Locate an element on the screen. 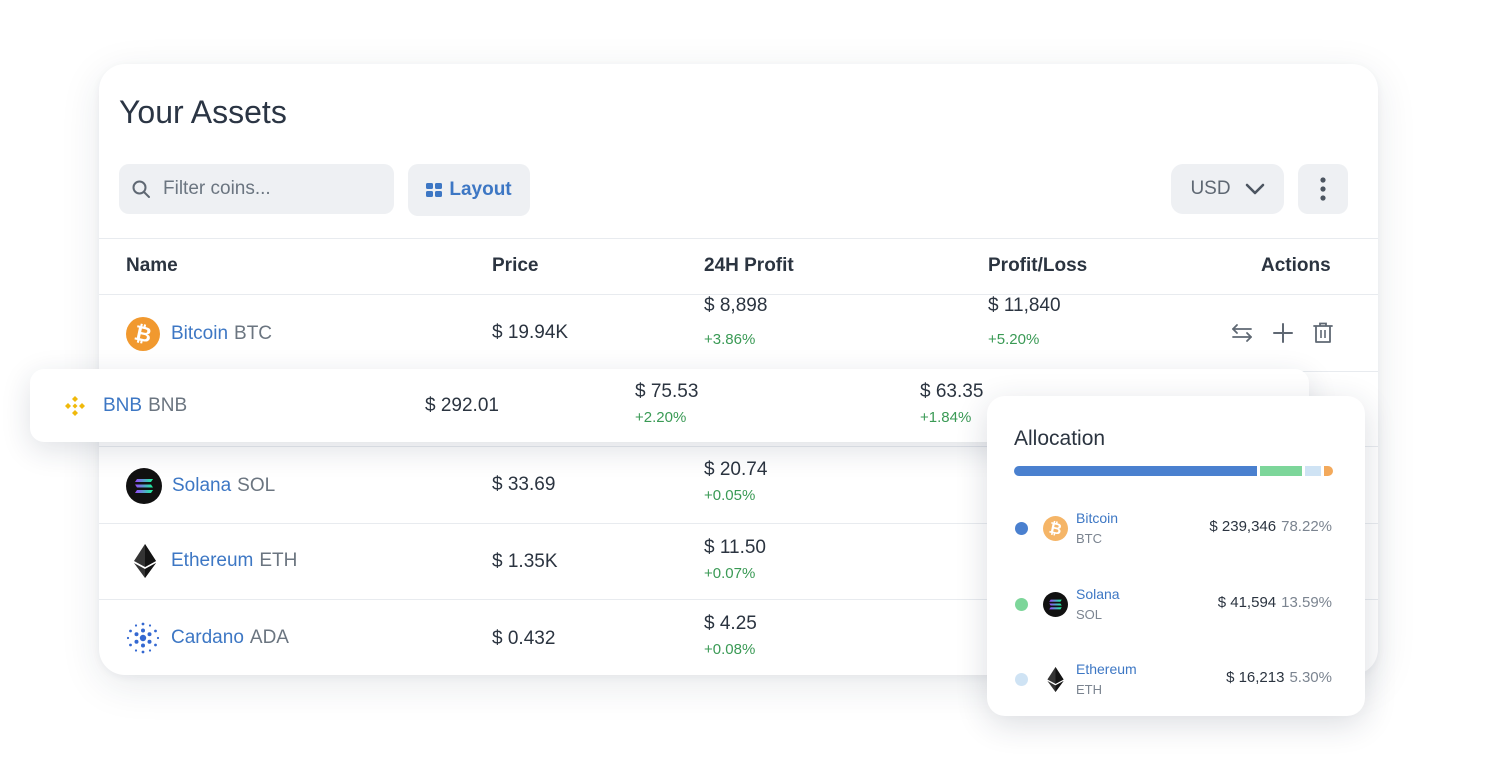 The image size is (1497, 780). allocation-item: ₿ Bitcoin BTC $ 239,346 78.22% is located at coordinates (1174, 530).